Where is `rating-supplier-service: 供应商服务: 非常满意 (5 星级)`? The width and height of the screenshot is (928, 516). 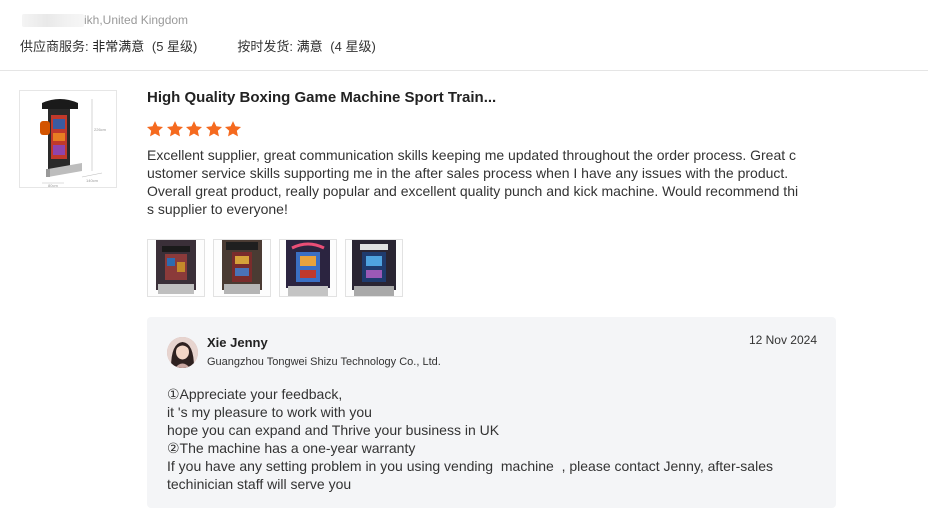 rating-supplier-service: 供应商服务: 非常满意 (5 星级) is located at coordinates (108, 45).